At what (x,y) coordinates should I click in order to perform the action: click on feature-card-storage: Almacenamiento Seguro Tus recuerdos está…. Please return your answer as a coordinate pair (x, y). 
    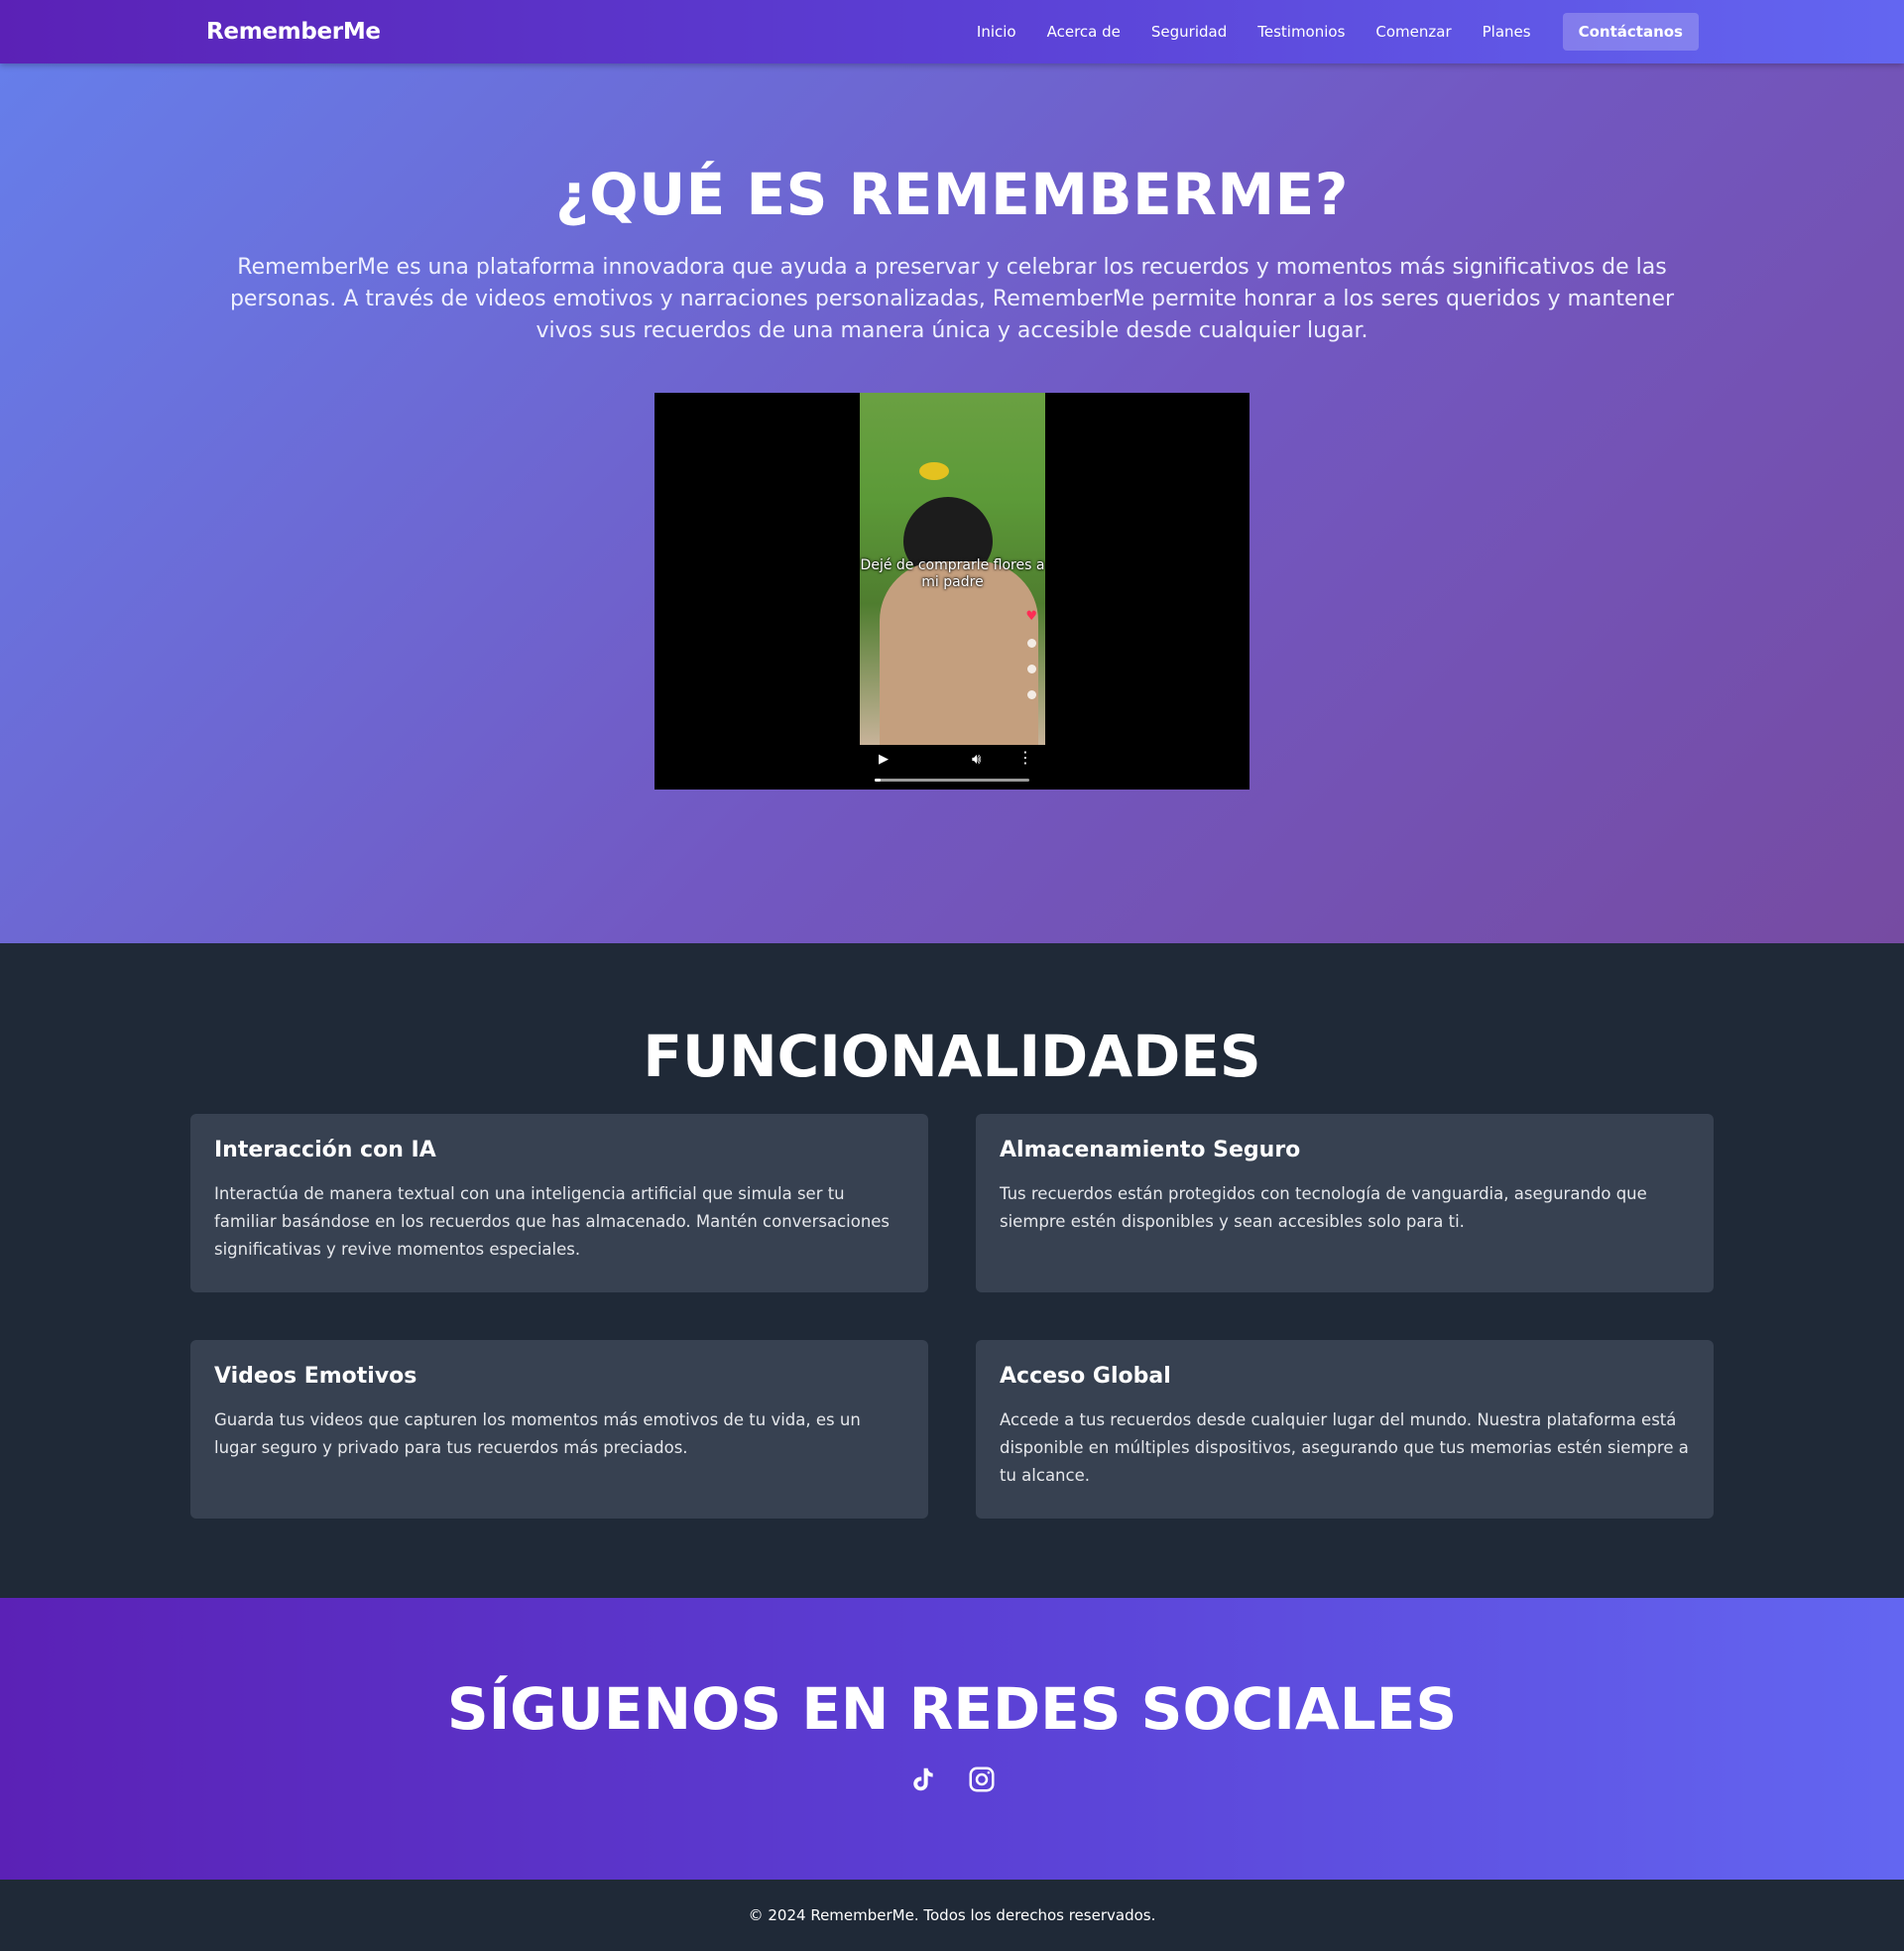
    Looking at the image, I should click on (1345, 1203).